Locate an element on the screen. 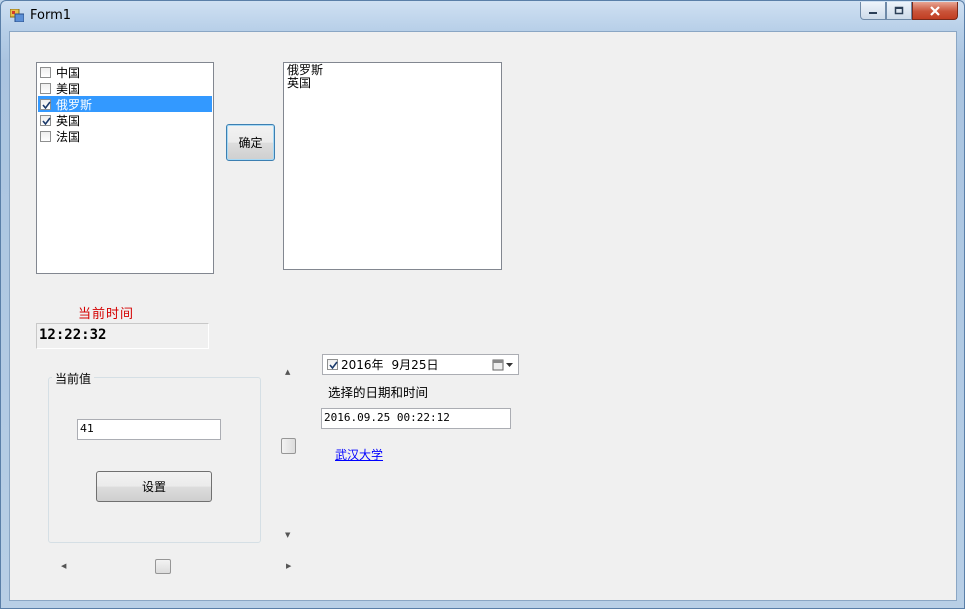  close-button is located at coordinates (935, 11).